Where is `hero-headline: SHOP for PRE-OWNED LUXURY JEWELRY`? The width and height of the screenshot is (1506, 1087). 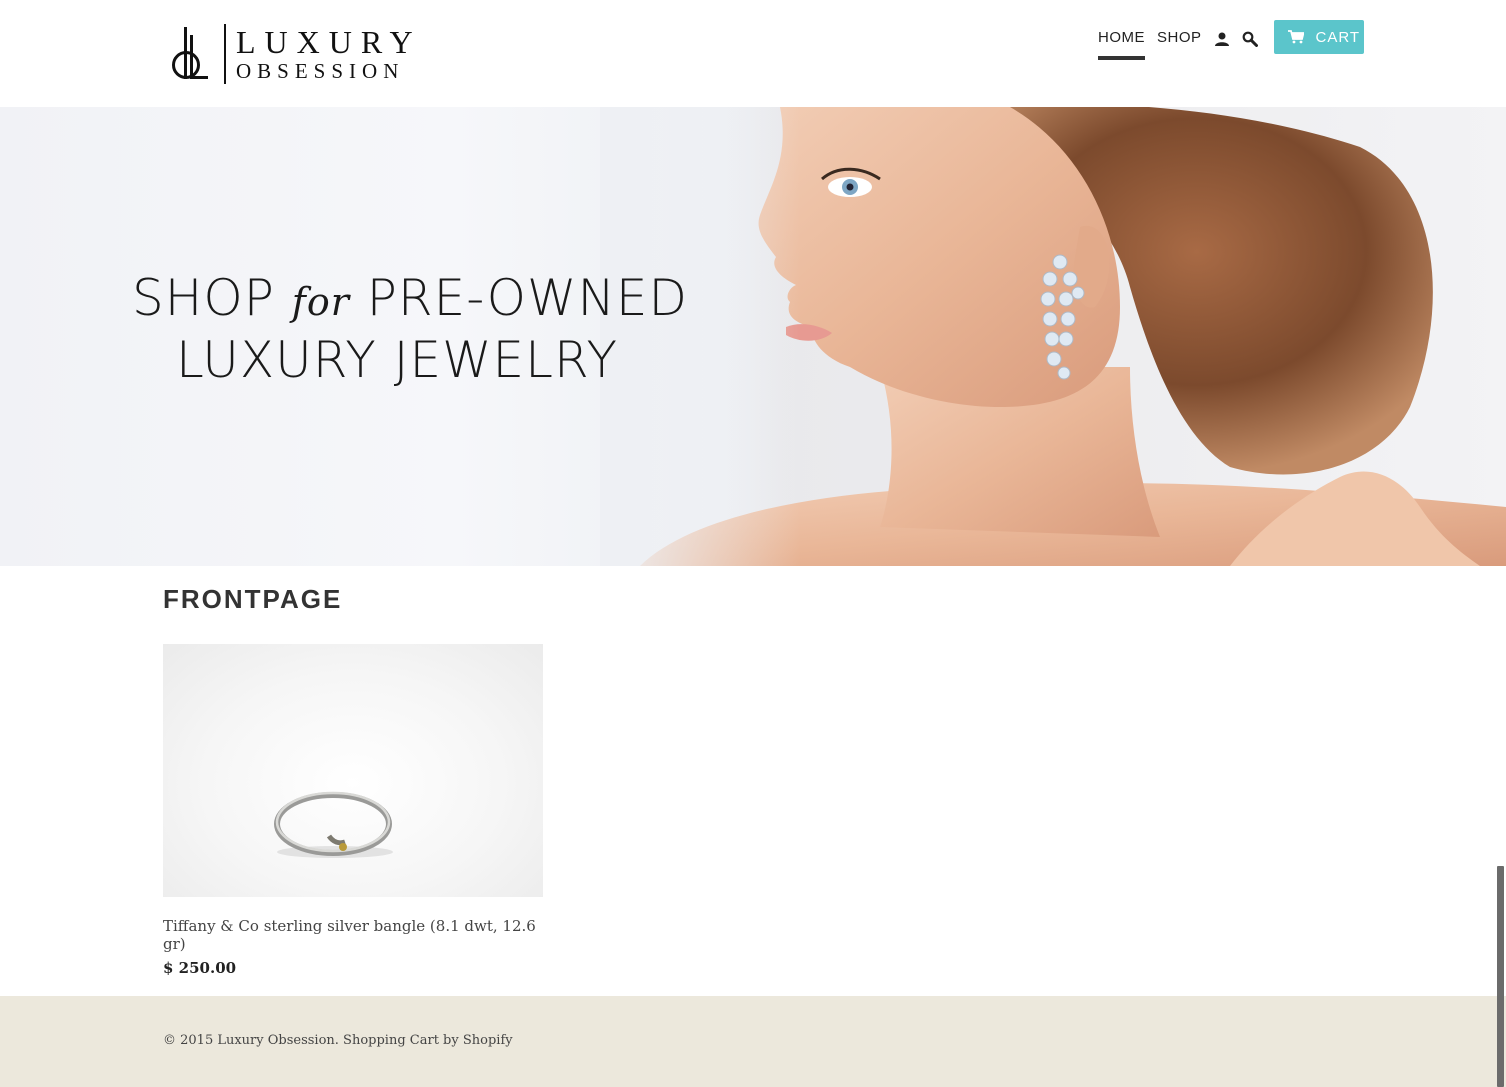
hero-headline: SHOP for PRE-OWNED LUXURY JEWELRY is located at coordinates (409, 329).